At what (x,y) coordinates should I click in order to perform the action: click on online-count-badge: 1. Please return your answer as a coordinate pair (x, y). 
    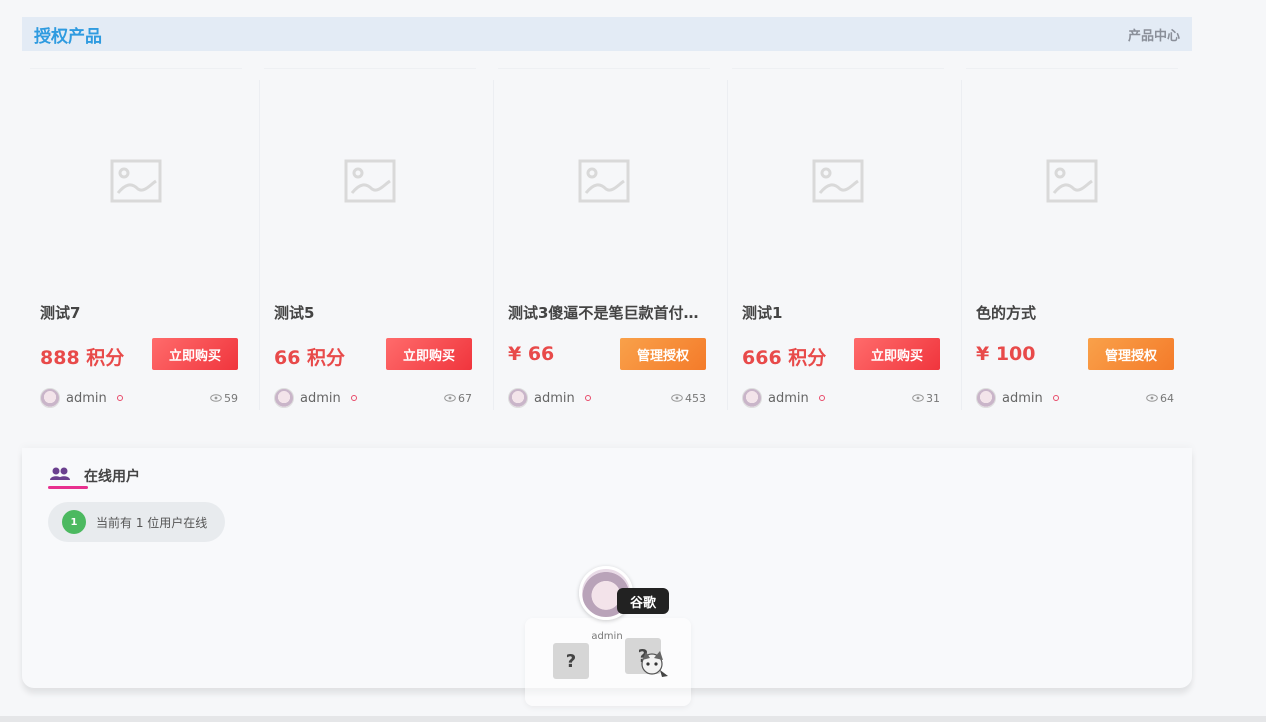
    Looking at the image, I should click on (74, 522).